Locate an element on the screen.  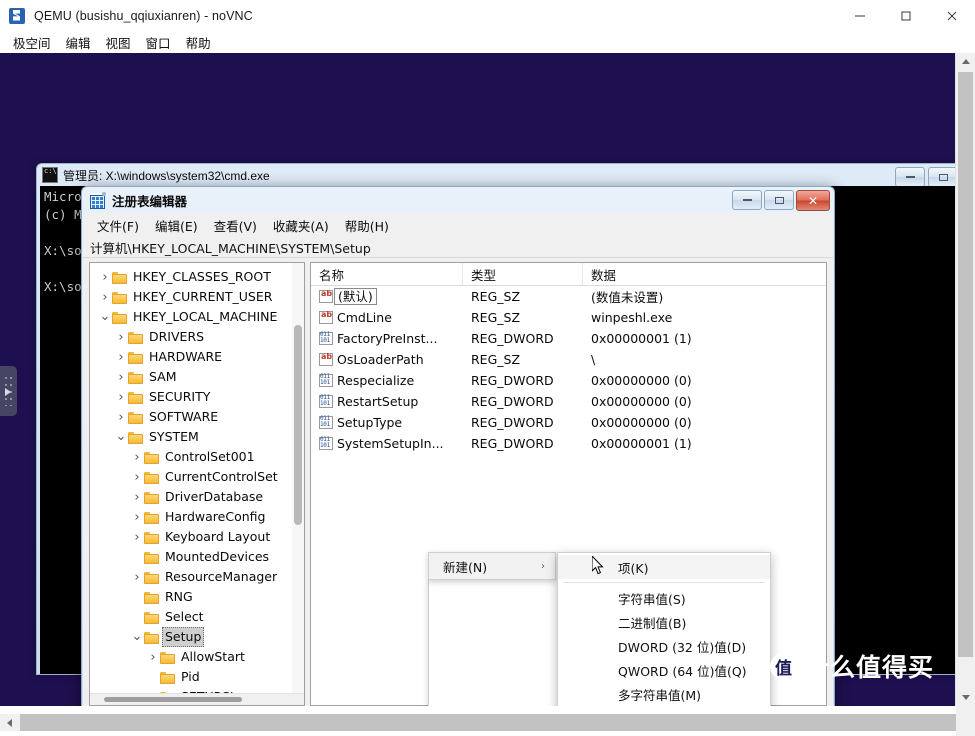
context-submenu-item: 多字符串值(M) is located at coordinates (664, 694).